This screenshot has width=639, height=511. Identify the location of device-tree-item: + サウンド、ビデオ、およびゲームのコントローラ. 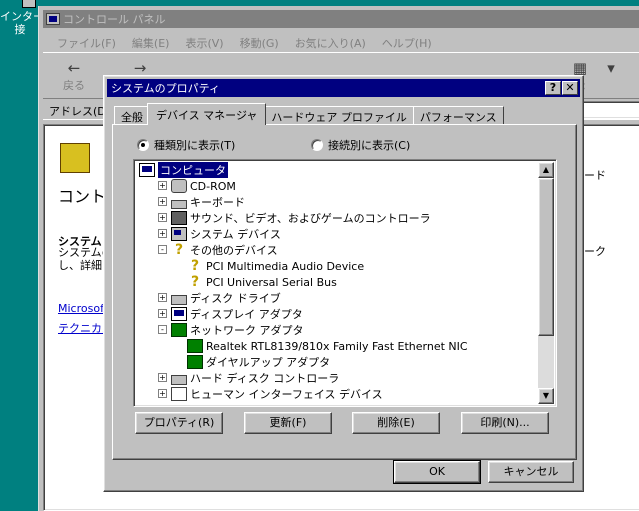
(294, 218).